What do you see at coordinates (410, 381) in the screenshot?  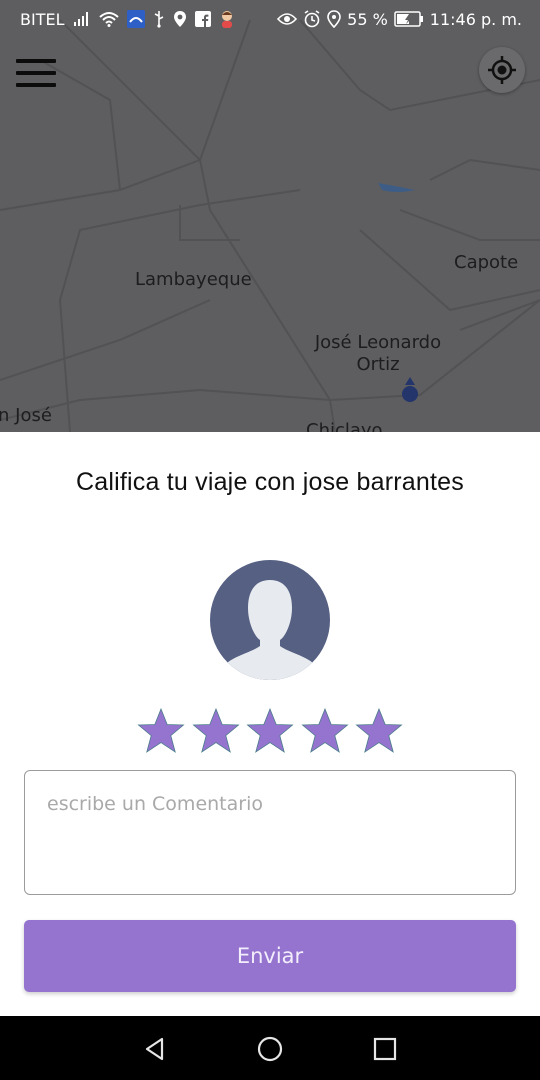 I see `location-arrow-icon` at bounding box center [410, 381].